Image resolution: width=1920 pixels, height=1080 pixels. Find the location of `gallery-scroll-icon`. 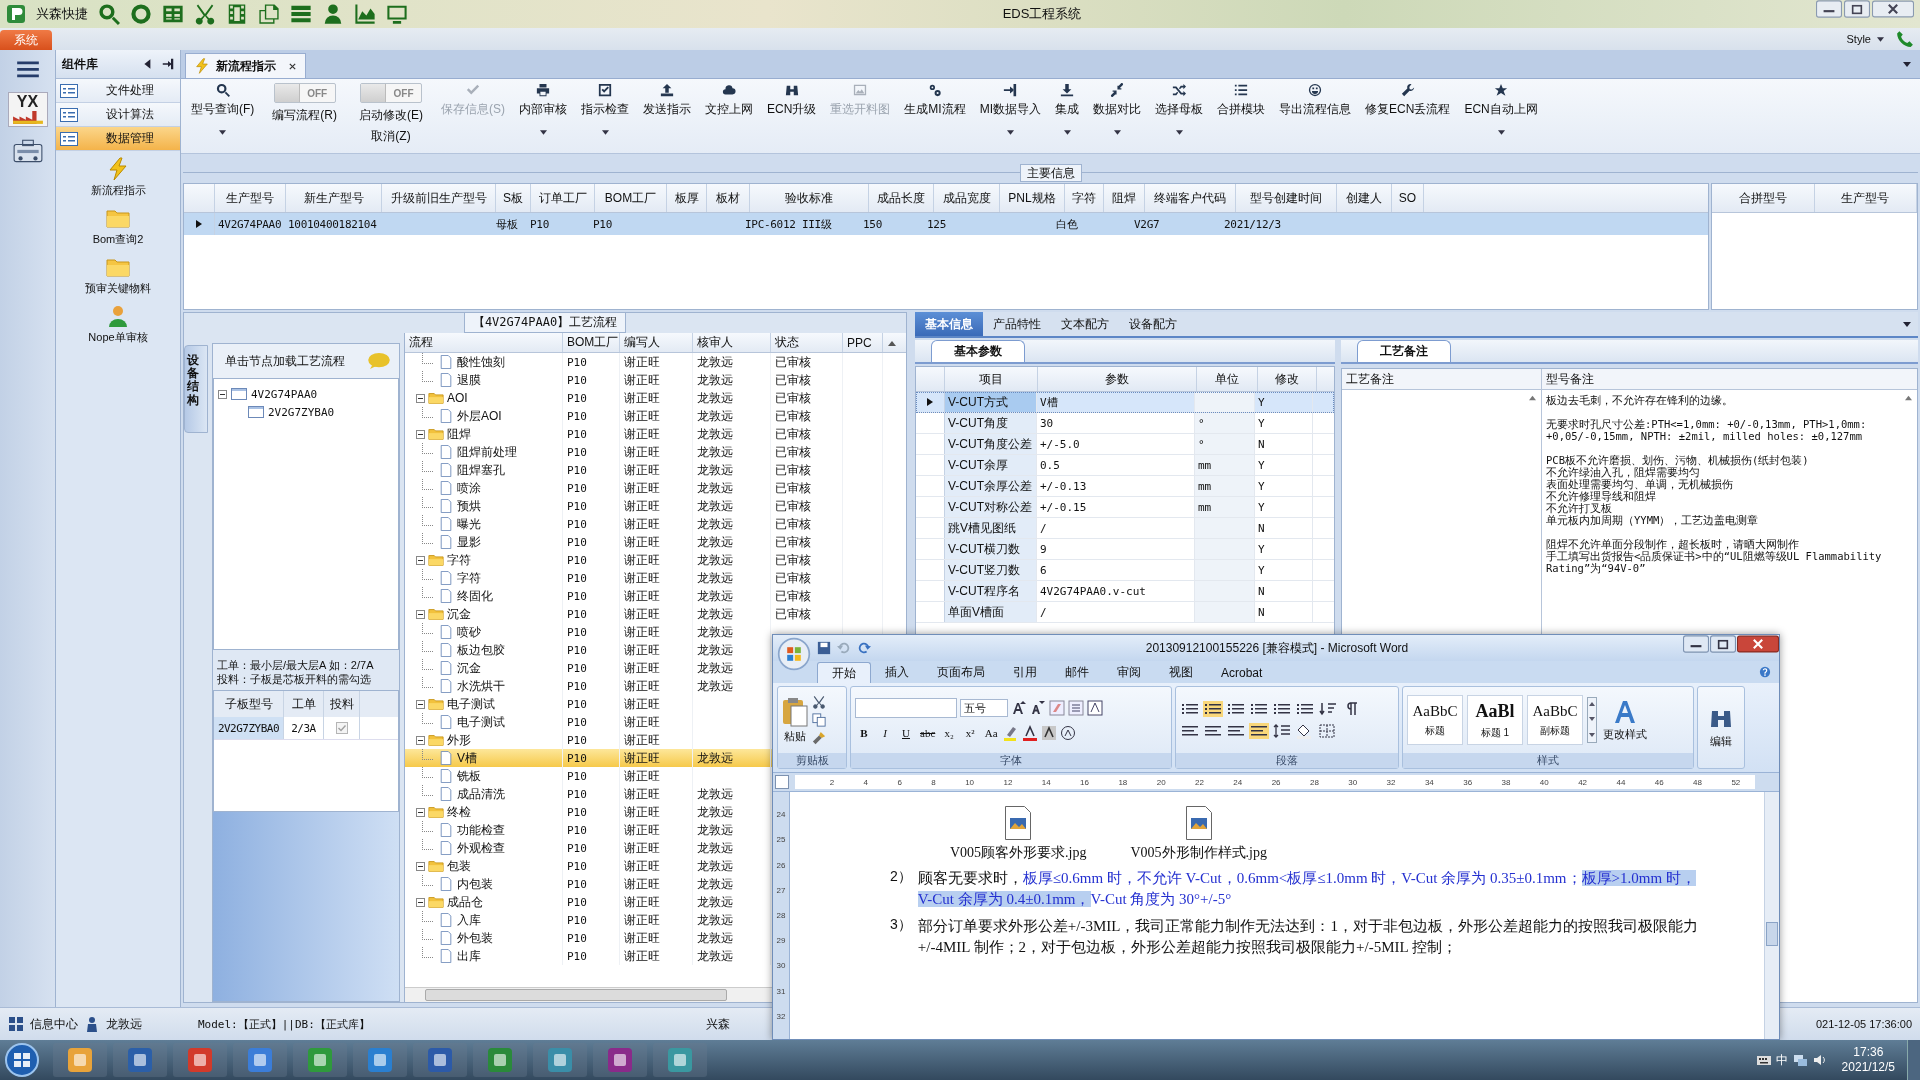

gallery-scroll-icon is located at coordinates (1592, 720).